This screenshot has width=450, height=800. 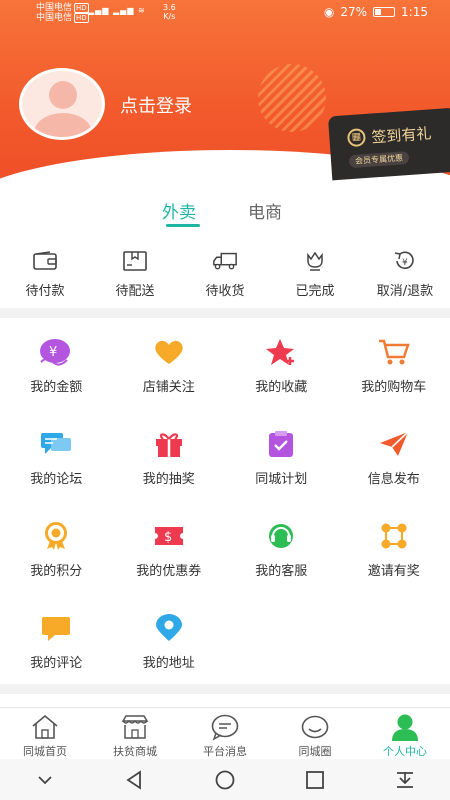 What do you see at coordinates (56, 558) in the screenshot?
I see `grid-item-points: 我的积分` at bounding box center [56, 558].